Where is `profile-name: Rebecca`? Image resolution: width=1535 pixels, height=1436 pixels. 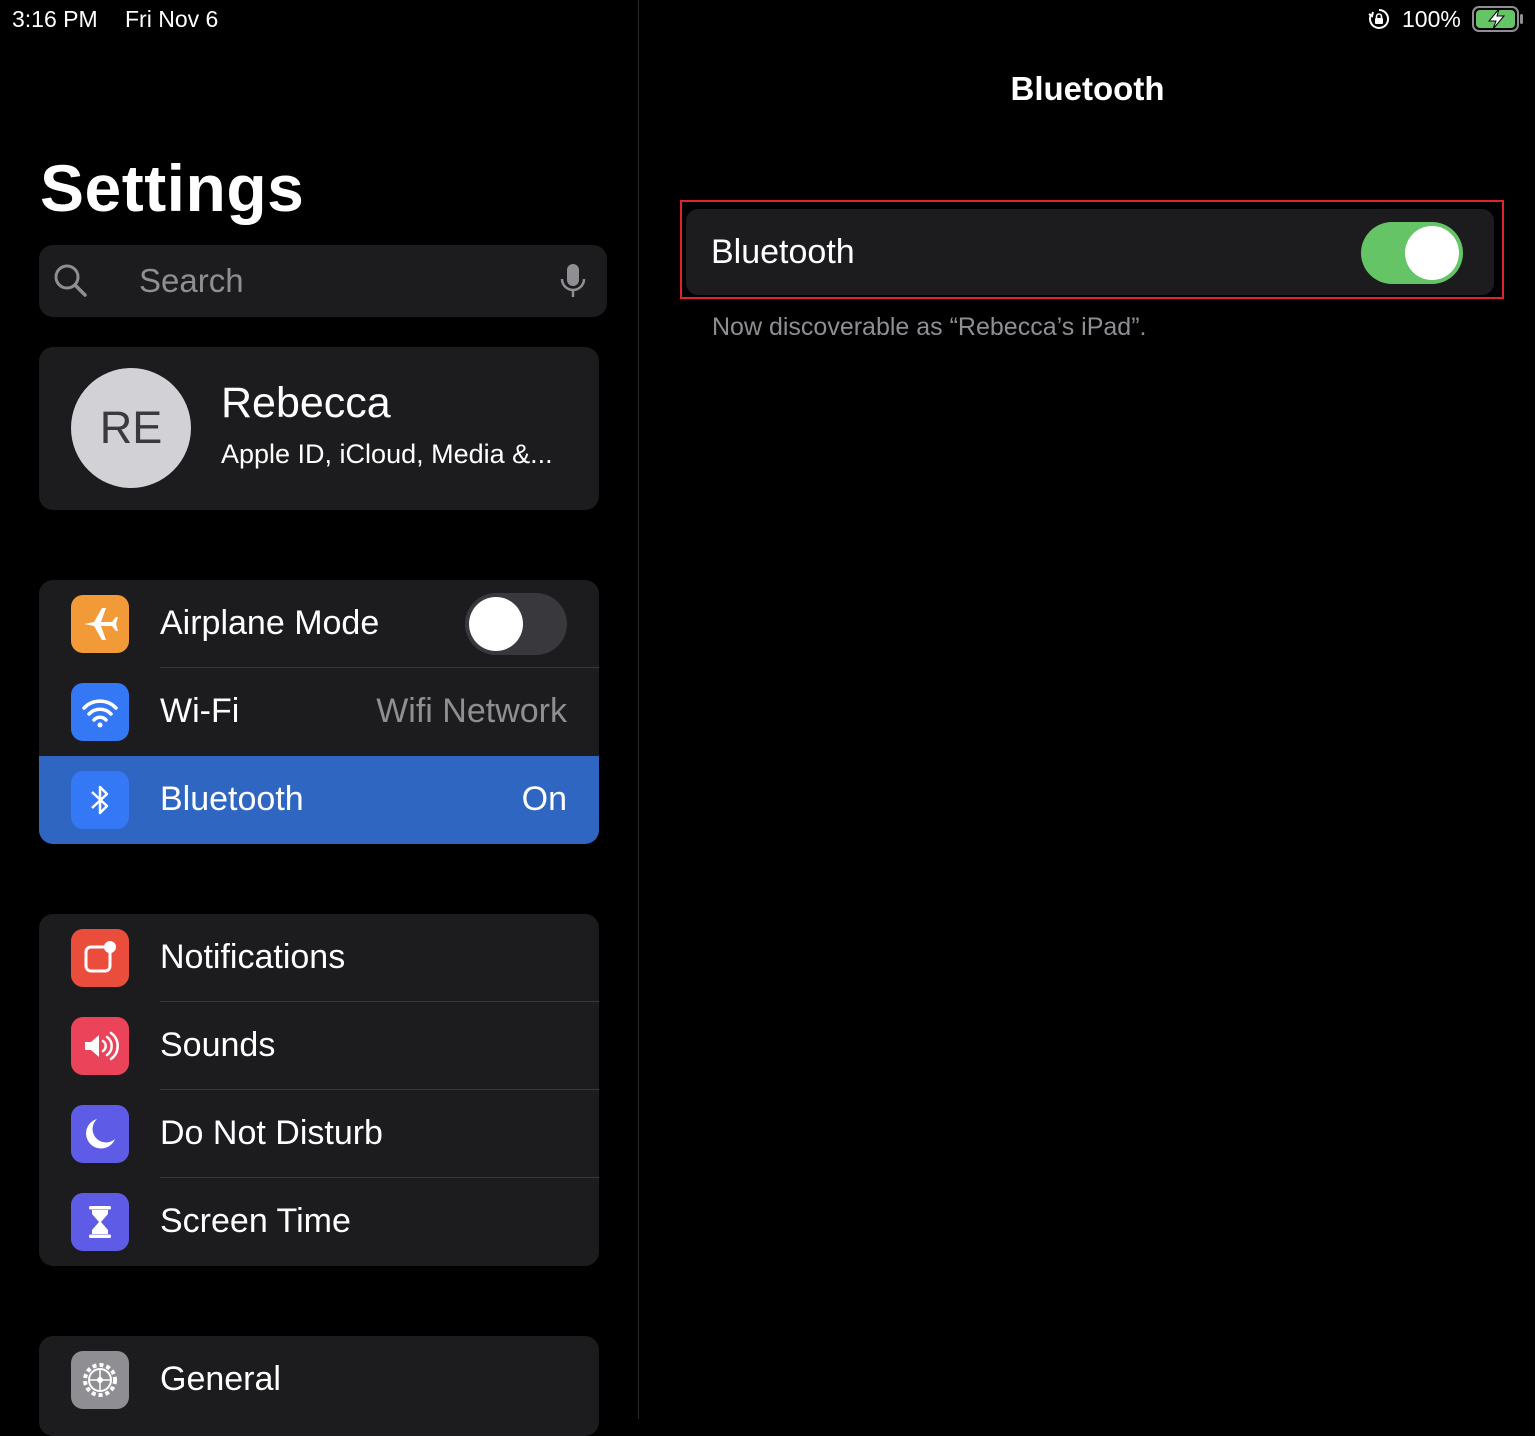 profile-name: Rebecca is located at coordinates (306, 403).